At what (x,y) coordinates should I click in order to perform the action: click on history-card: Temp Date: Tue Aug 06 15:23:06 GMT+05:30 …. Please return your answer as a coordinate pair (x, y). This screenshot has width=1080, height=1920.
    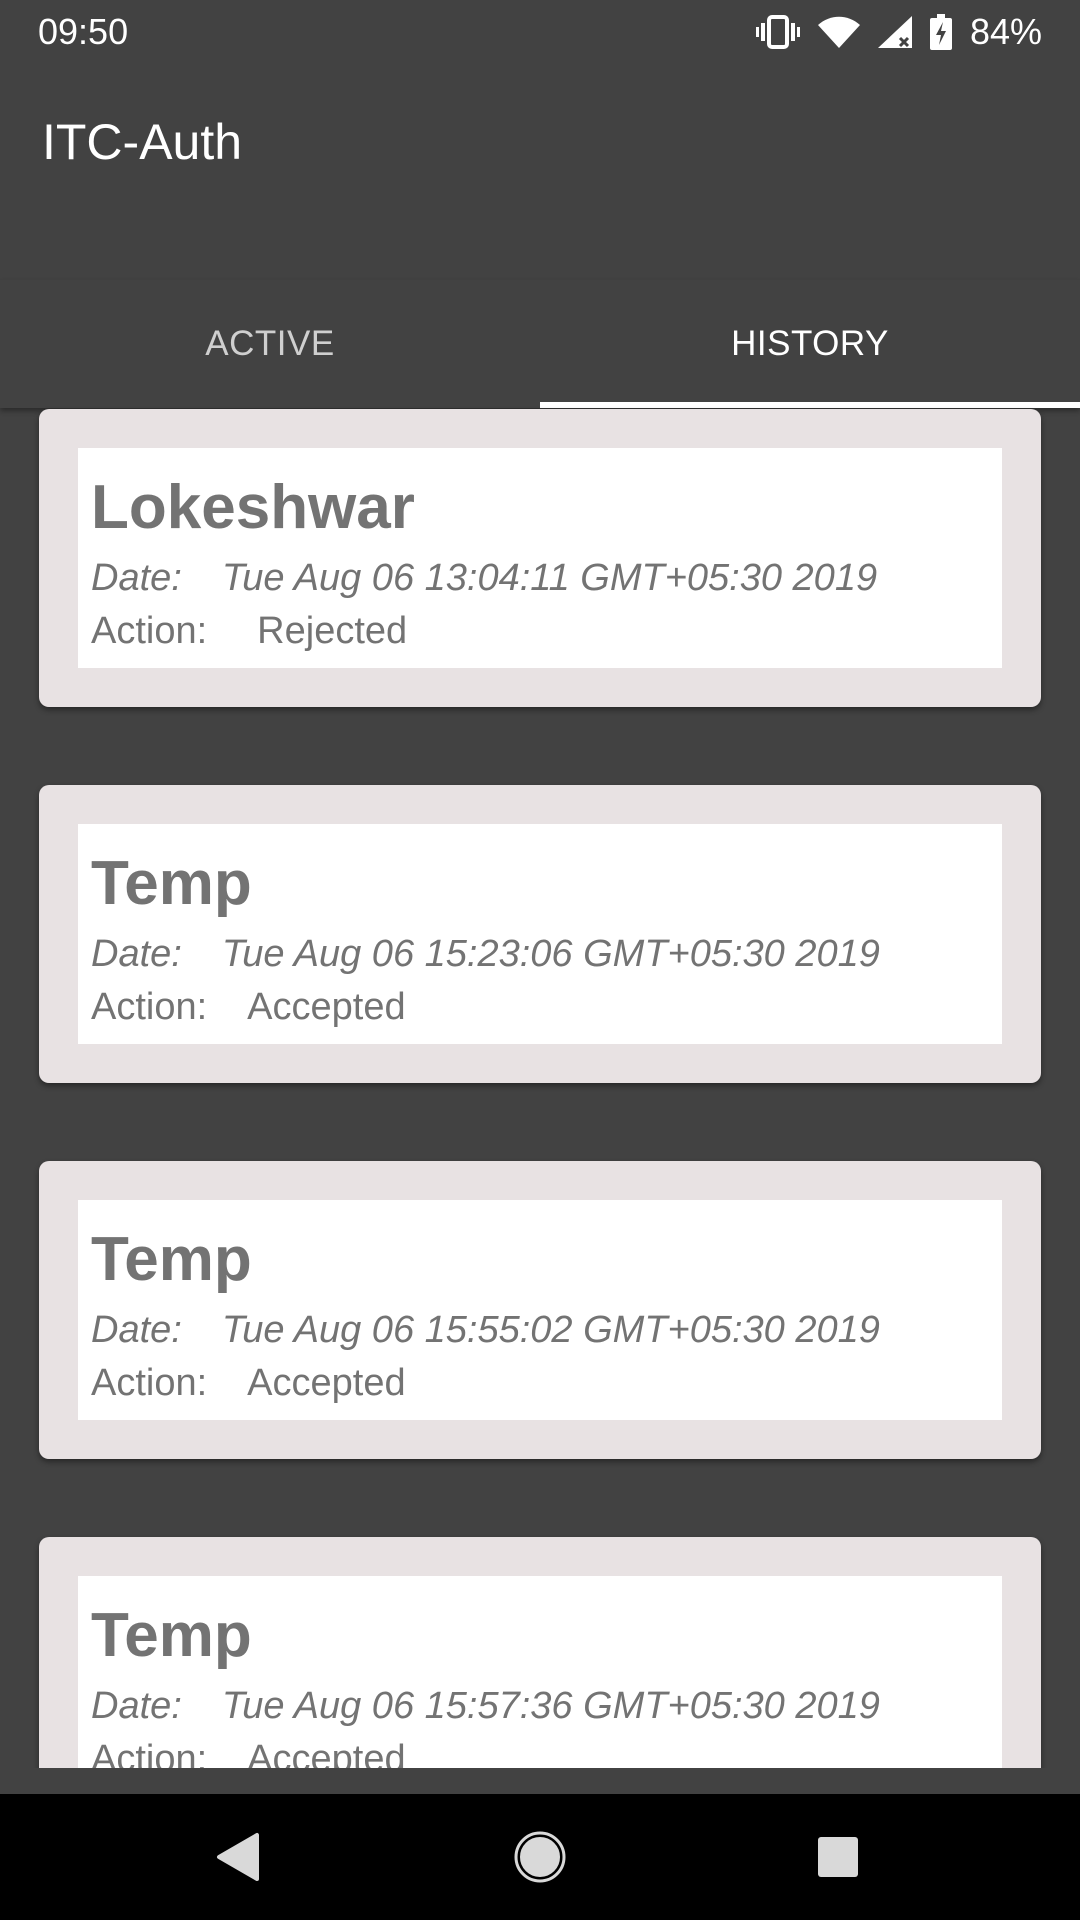
    Looking at the image, I should click on (540, 934).